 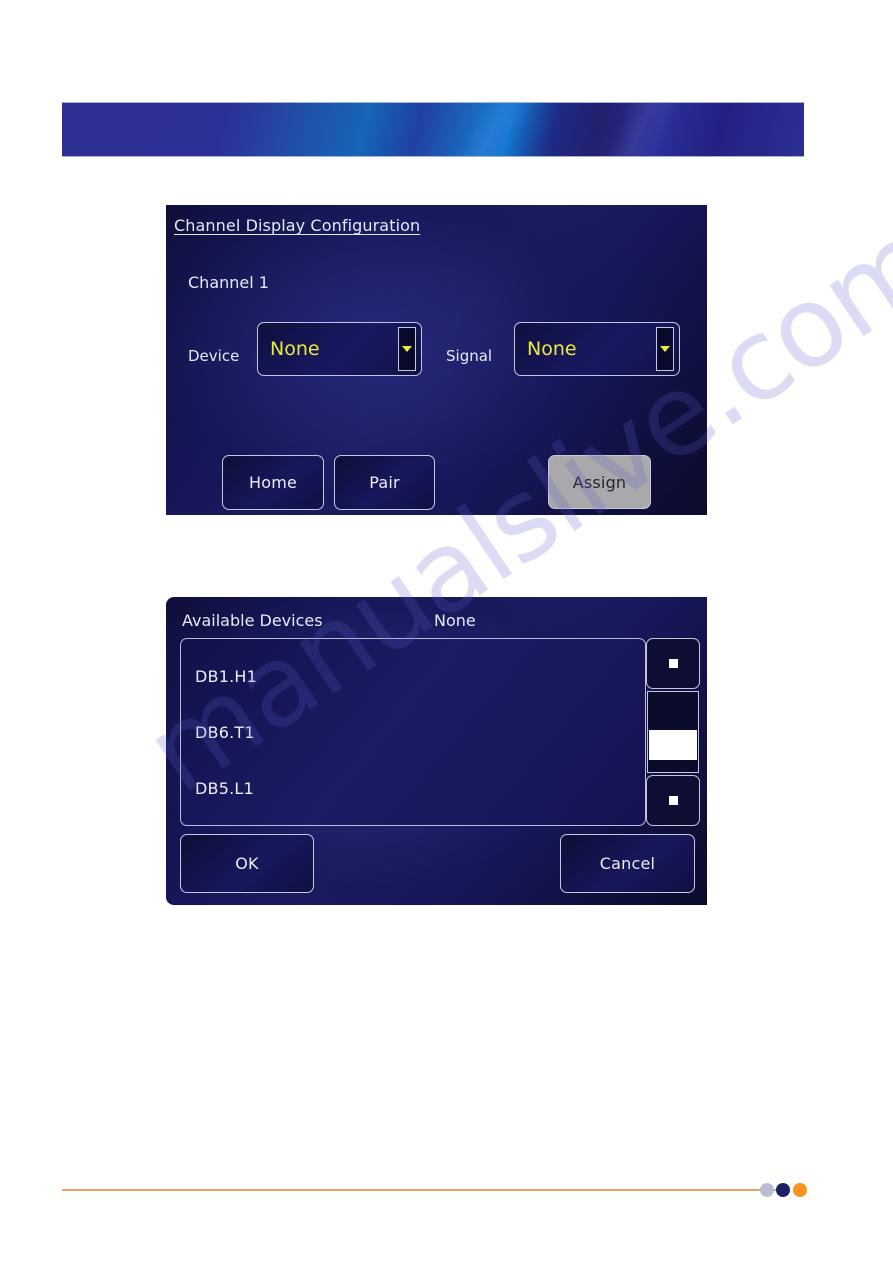 What do you see at coordinates (297, 225) in the screenshot?
I see `page-title: Channel Display Configuration` at bounding box center [297, 225].